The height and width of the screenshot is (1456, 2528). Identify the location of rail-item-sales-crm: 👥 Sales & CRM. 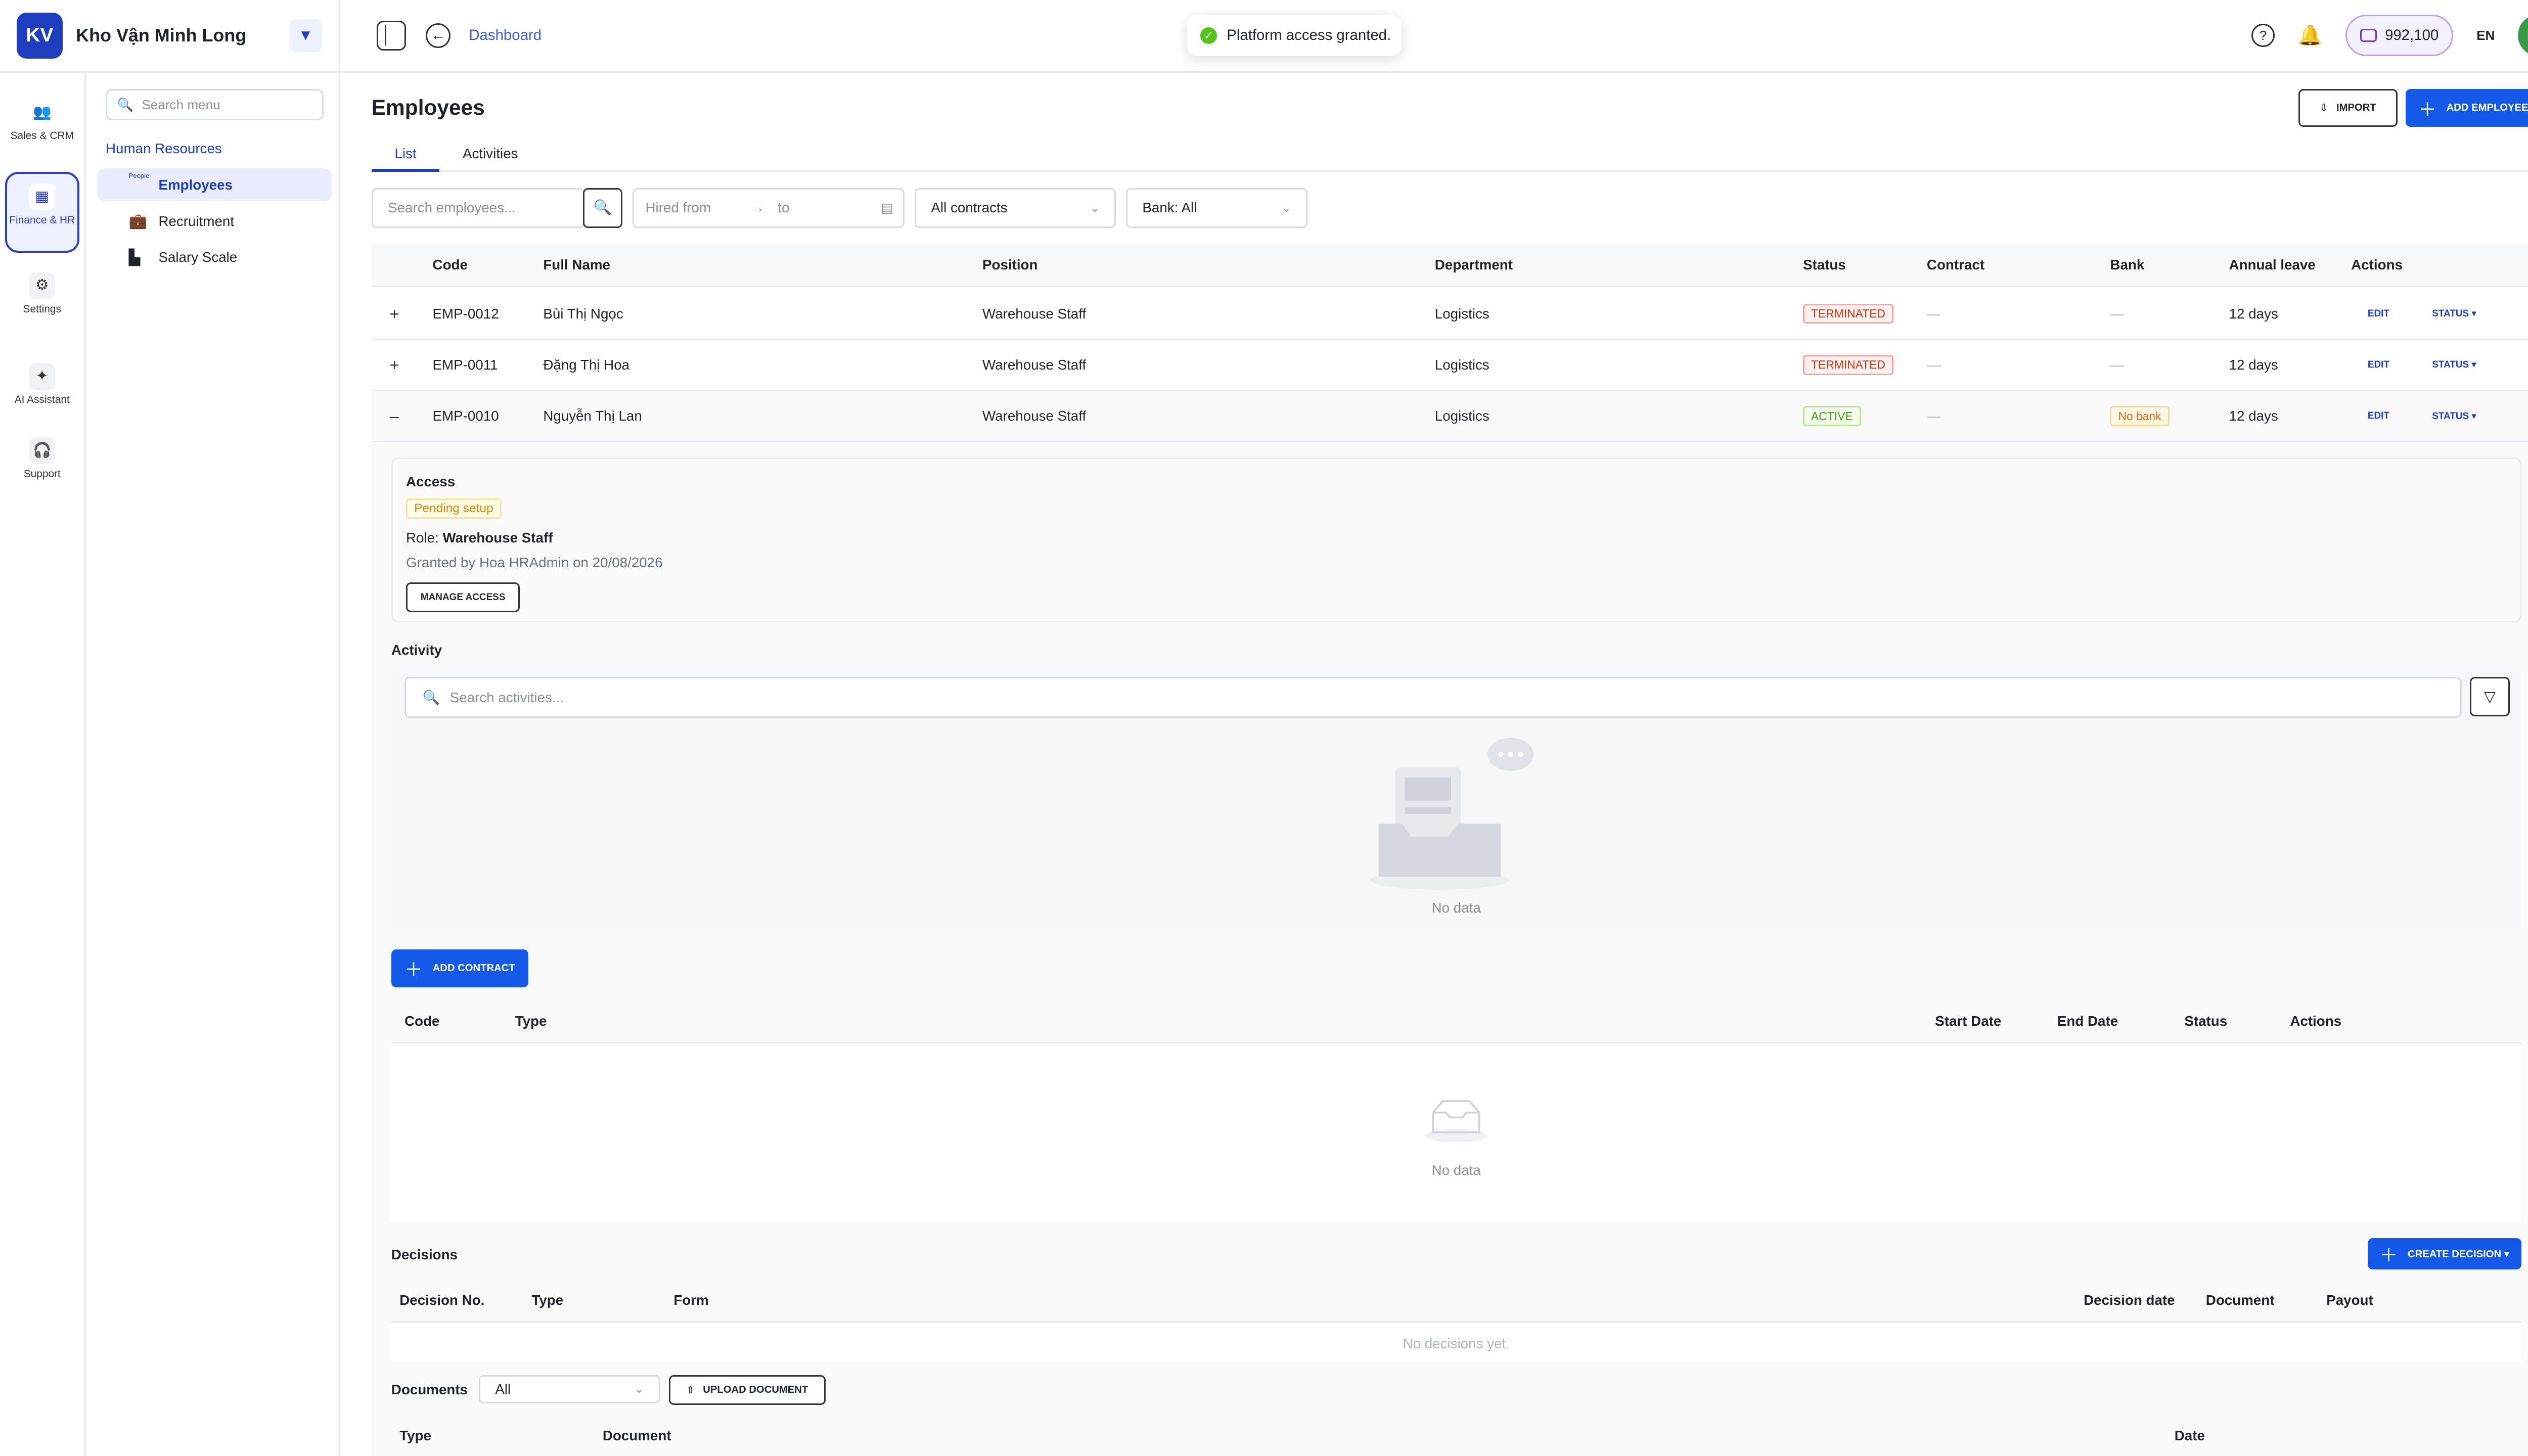
(42, 120).